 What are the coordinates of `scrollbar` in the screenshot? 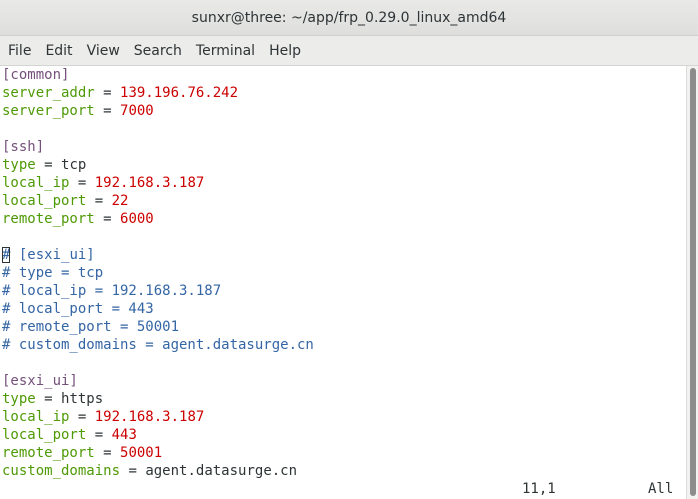 It's located at (692, 282).